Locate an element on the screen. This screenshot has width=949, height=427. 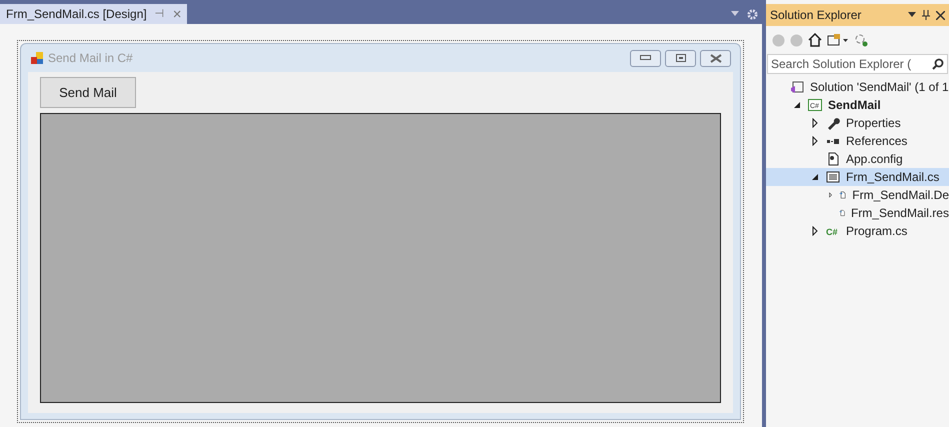
form-title: Send Mail in C# is located at coordinates (91, 58).